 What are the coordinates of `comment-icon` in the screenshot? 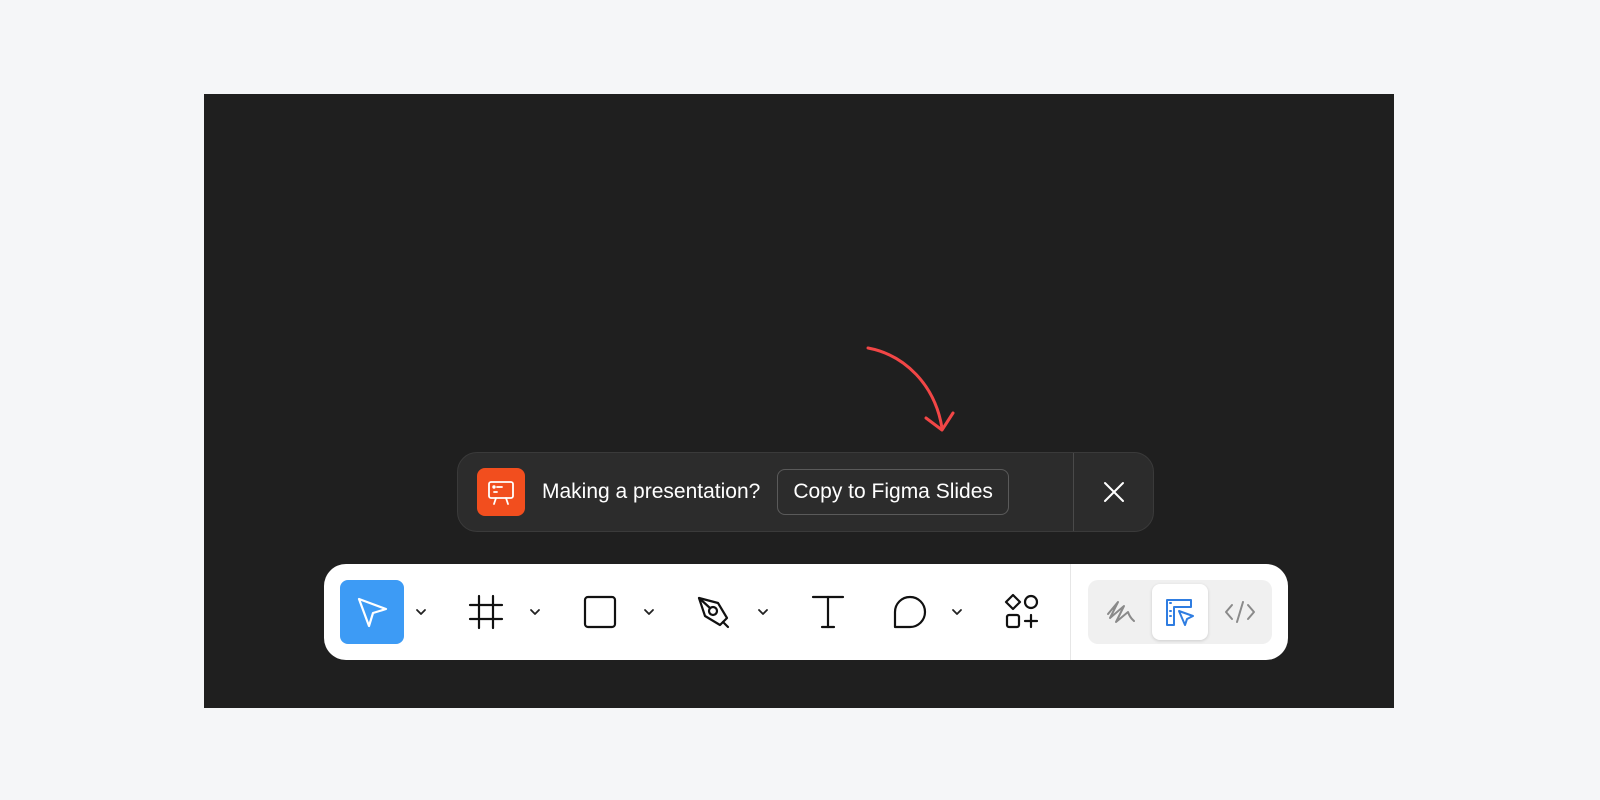 It's located at (910, 612).